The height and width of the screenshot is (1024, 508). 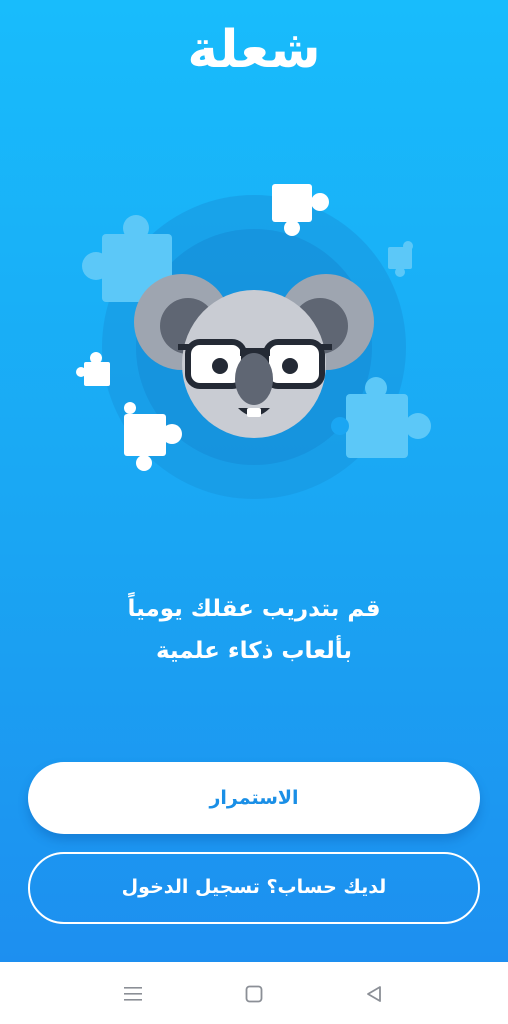 I want to click on menu-icon, so click(x=133, y=994).